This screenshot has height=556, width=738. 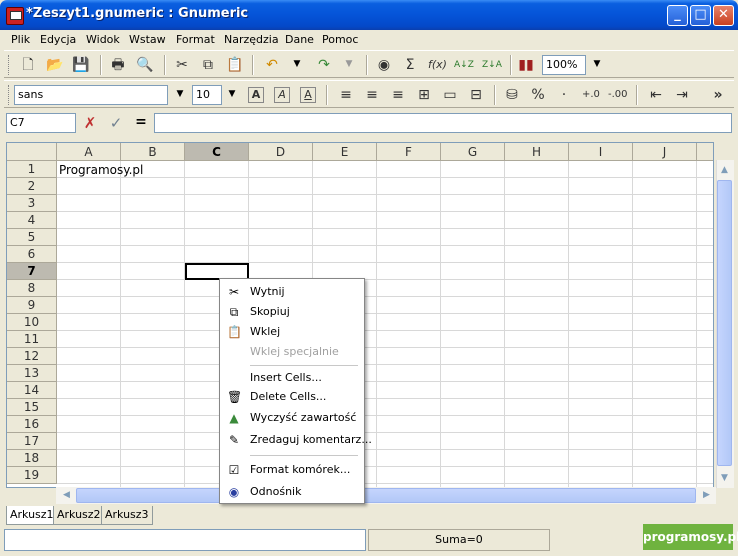 I want to click on menu-wstaw: Wstaw, so click(x=147, y=39).